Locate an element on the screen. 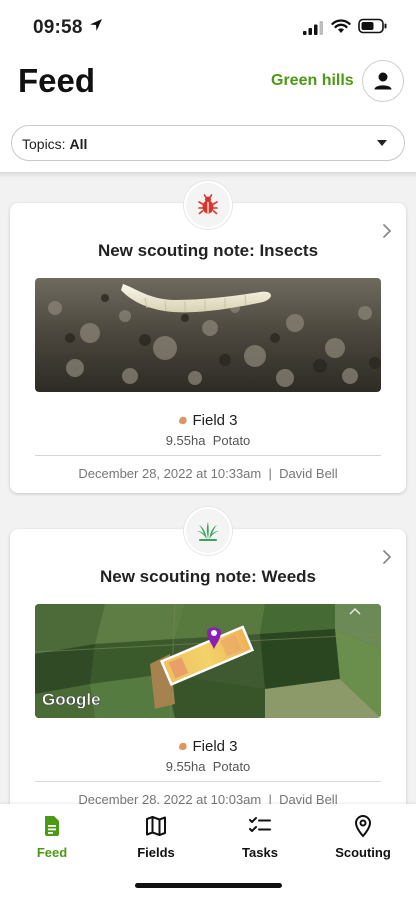 The width and height of the screenshot is (416, 900). card-date: December 28, 2022 at 10:33am is located at coordinates (170, 473).